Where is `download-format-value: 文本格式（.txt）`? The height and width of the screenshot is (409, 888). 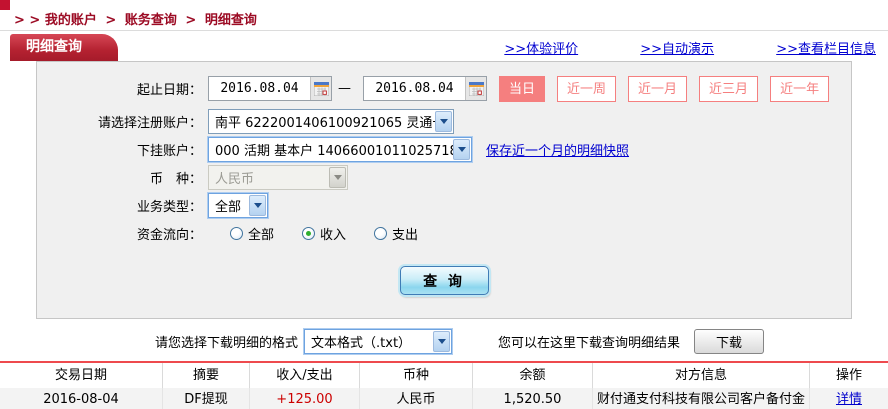
download-format-value: 文本格式（.txt） is located at coordinates (361, 343).